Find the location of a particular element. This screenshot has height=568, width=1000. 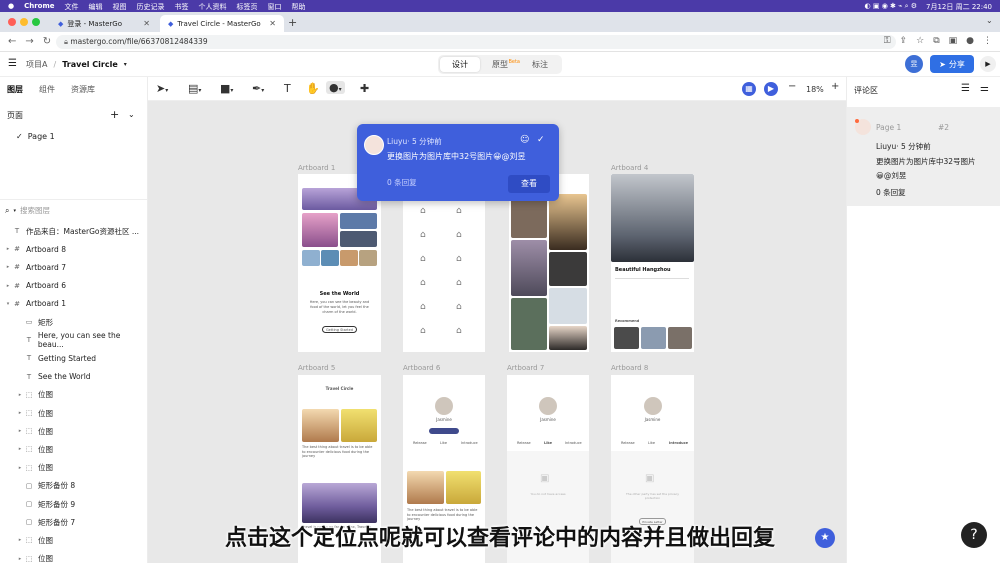

grid-icon: ▦ is located at coordinates (749, 89).